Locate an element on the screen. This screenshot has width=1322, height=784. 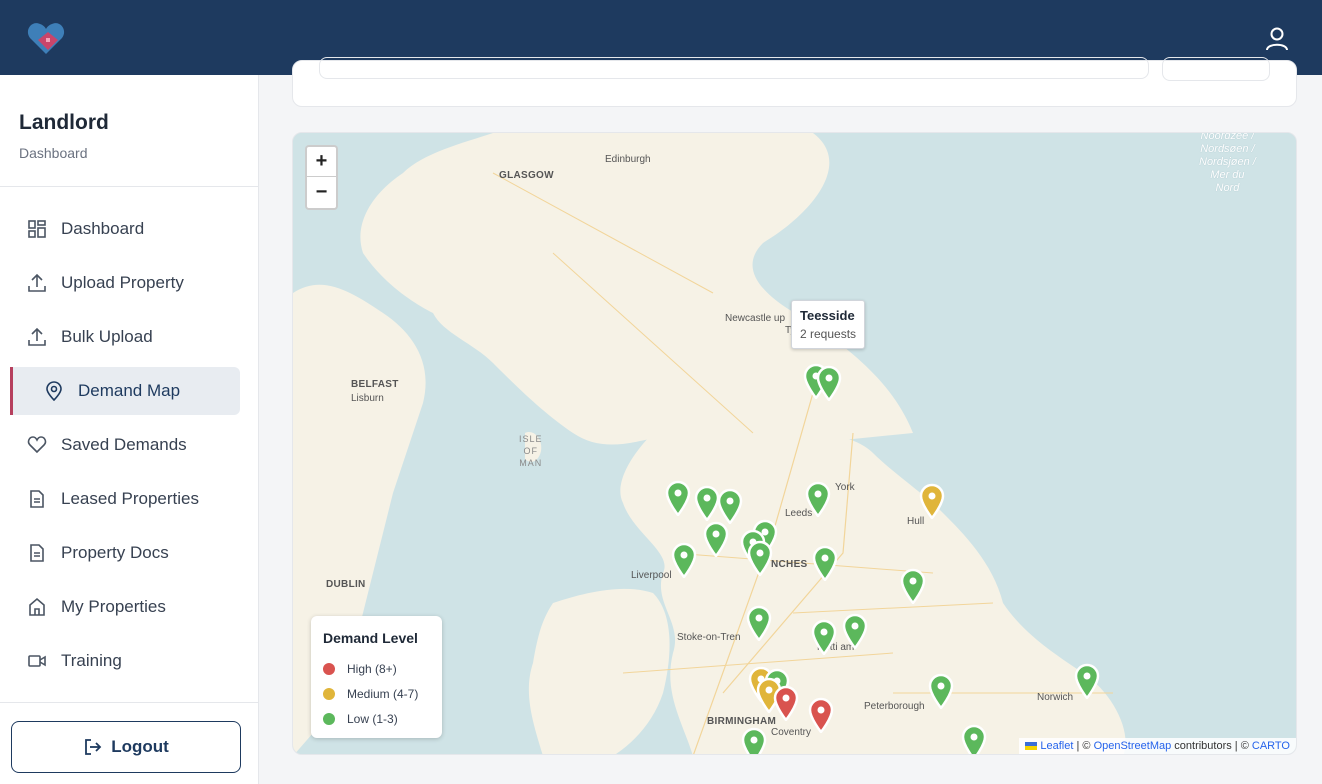
place-label-manchester: NCHES is located at coordinates (789, 564).